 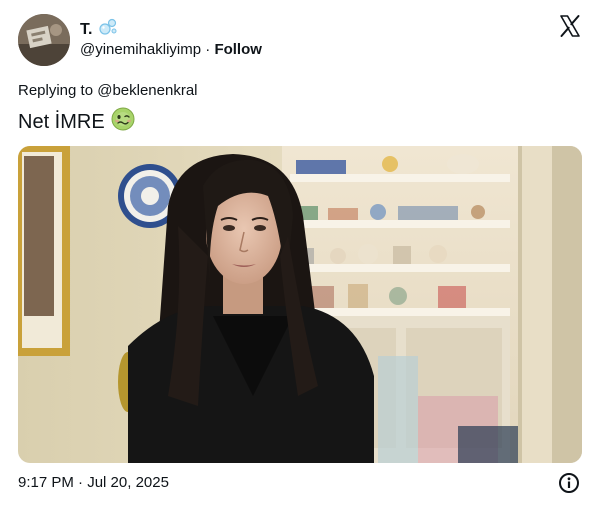 I want to click on author-name-row: T., so click(x=99, y=29).